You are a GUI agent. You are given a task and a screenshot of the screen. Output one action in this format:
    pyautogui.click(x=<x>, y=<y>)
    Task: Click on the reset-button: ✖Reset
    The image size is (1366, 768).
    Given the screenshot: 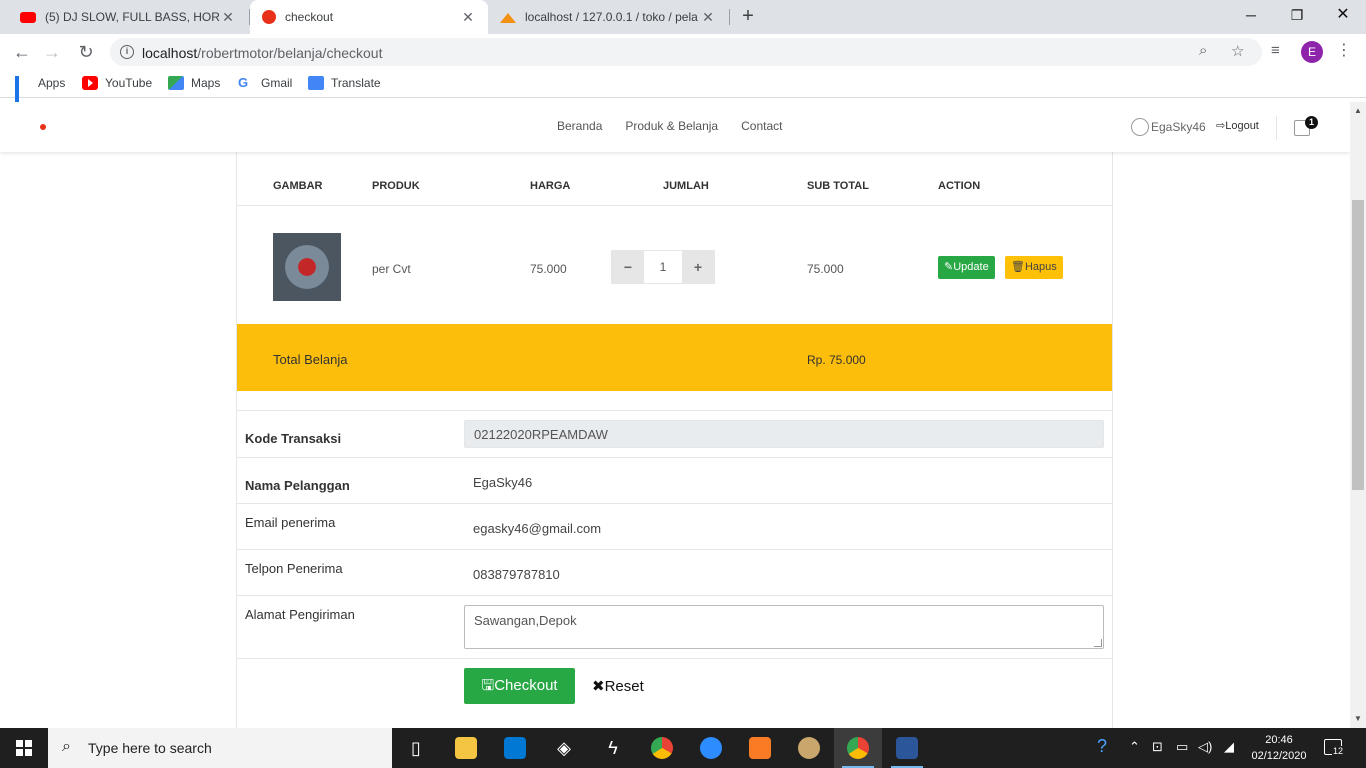 What is the action you would take?
    pyautogui.click(x=618, y=686)
    